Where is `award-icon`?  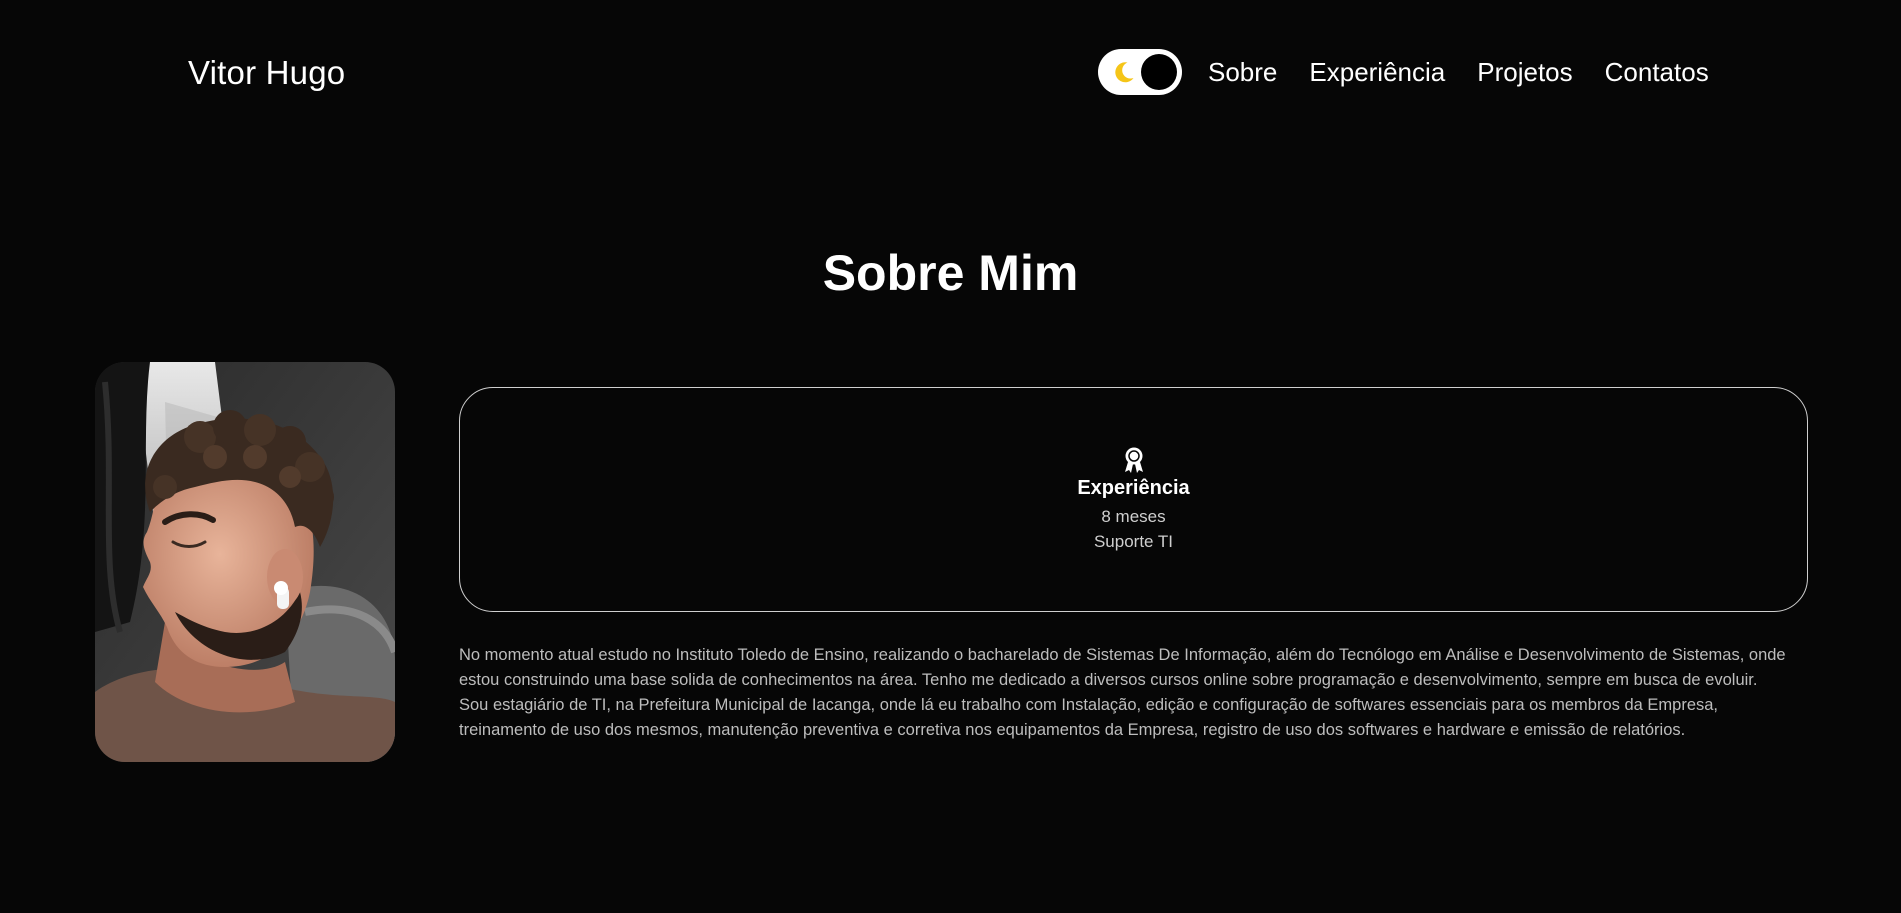 award-icon is located at coordinates (1133, 460).